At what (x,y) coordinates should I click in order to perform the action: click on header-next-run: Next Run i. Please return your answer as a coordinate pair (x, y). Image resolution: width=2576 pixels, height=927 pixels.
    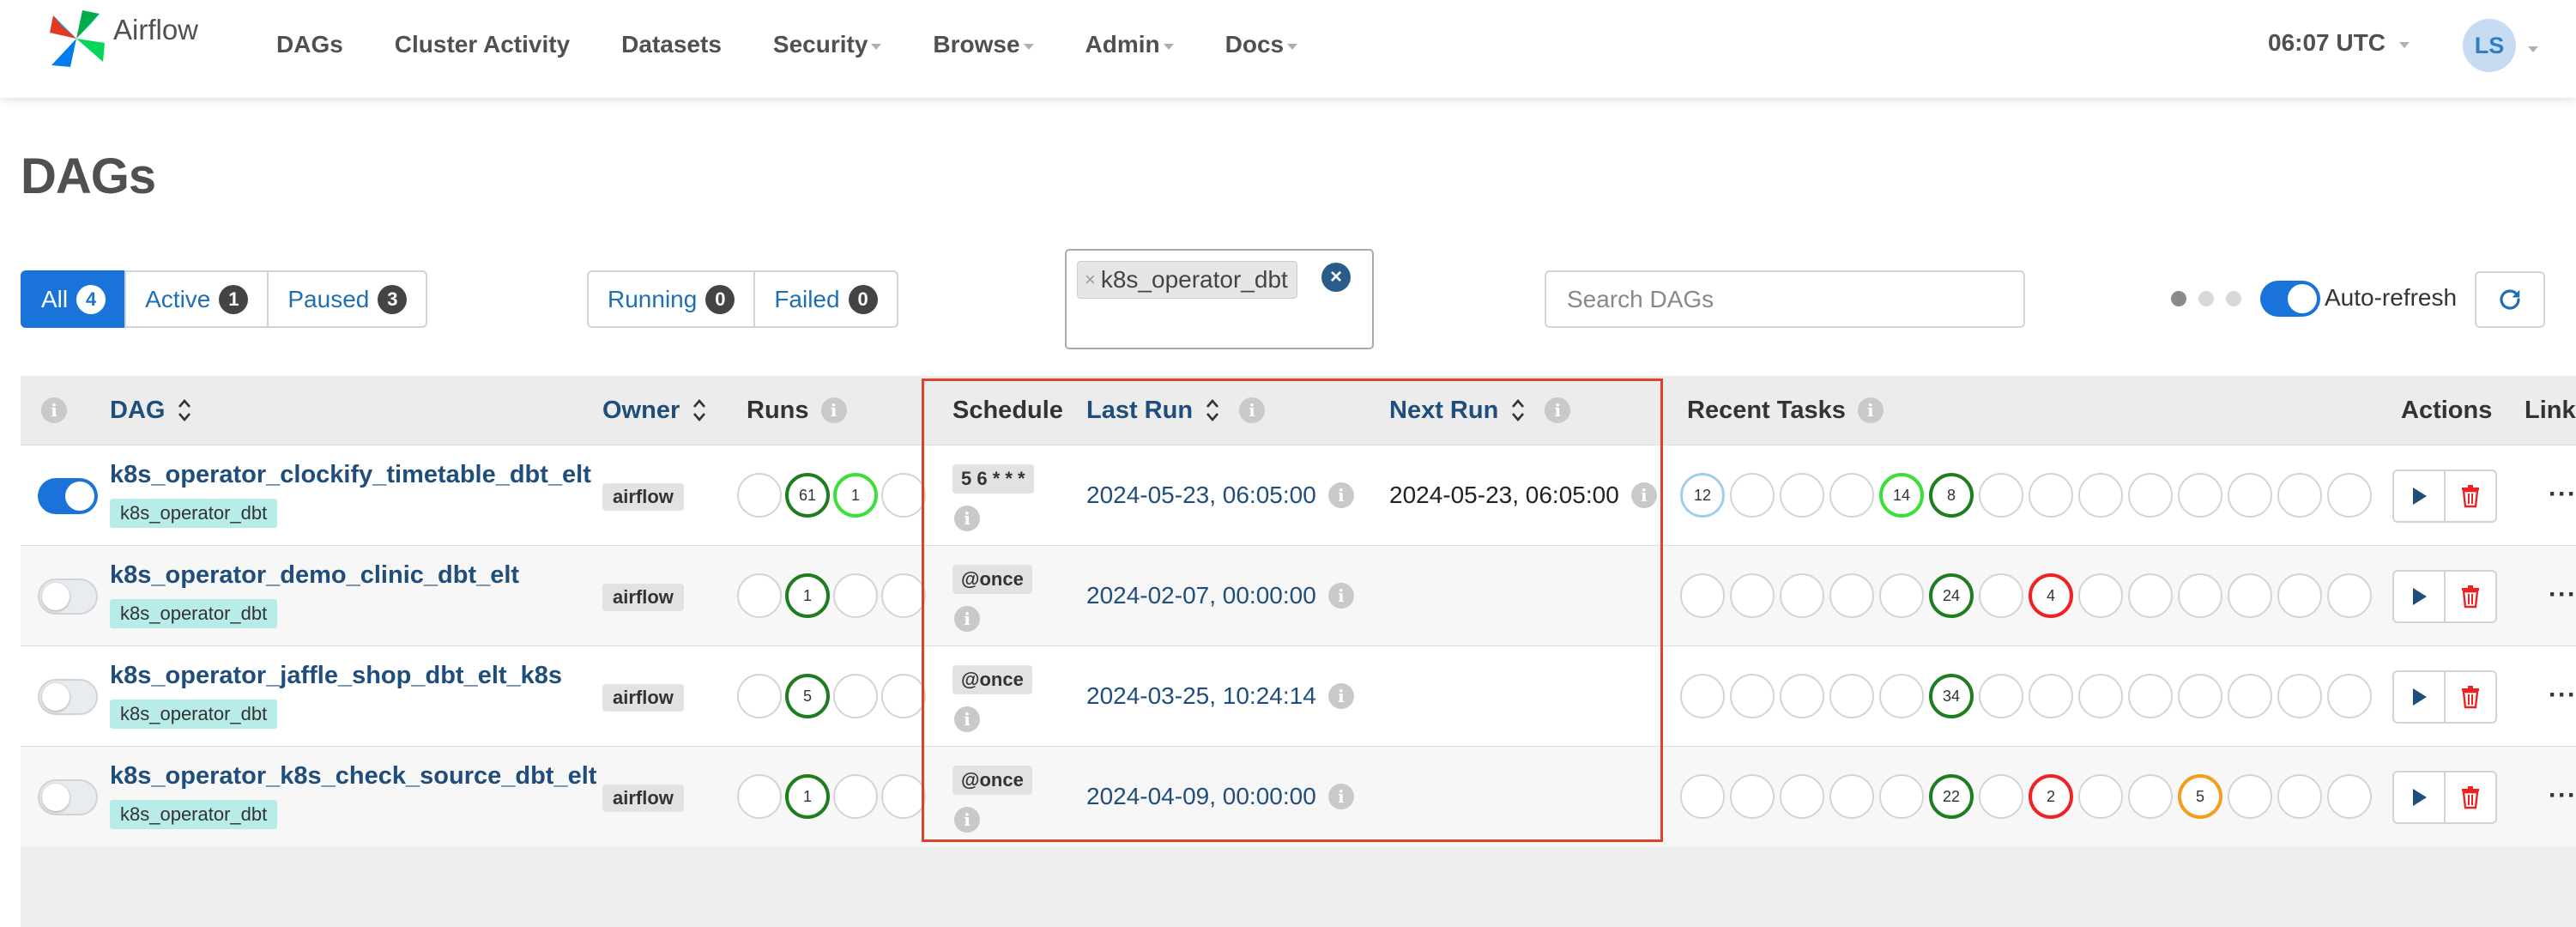
    Looking at the image, I should click on (1480, 410).